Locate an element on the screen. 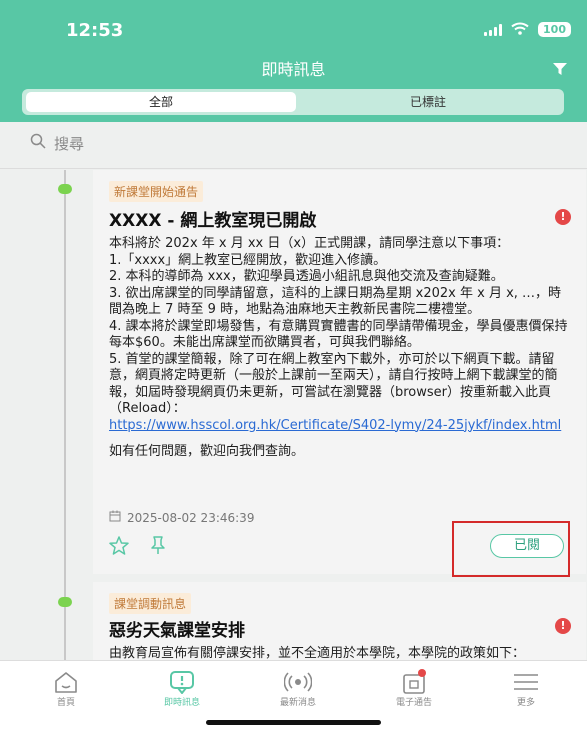 This screenshot has height=731, width=587. message-body: 由教育局宣佈有關停課安排，並不全適用於本學院，本學院的政策如下： is located at coordinates (339, 653).